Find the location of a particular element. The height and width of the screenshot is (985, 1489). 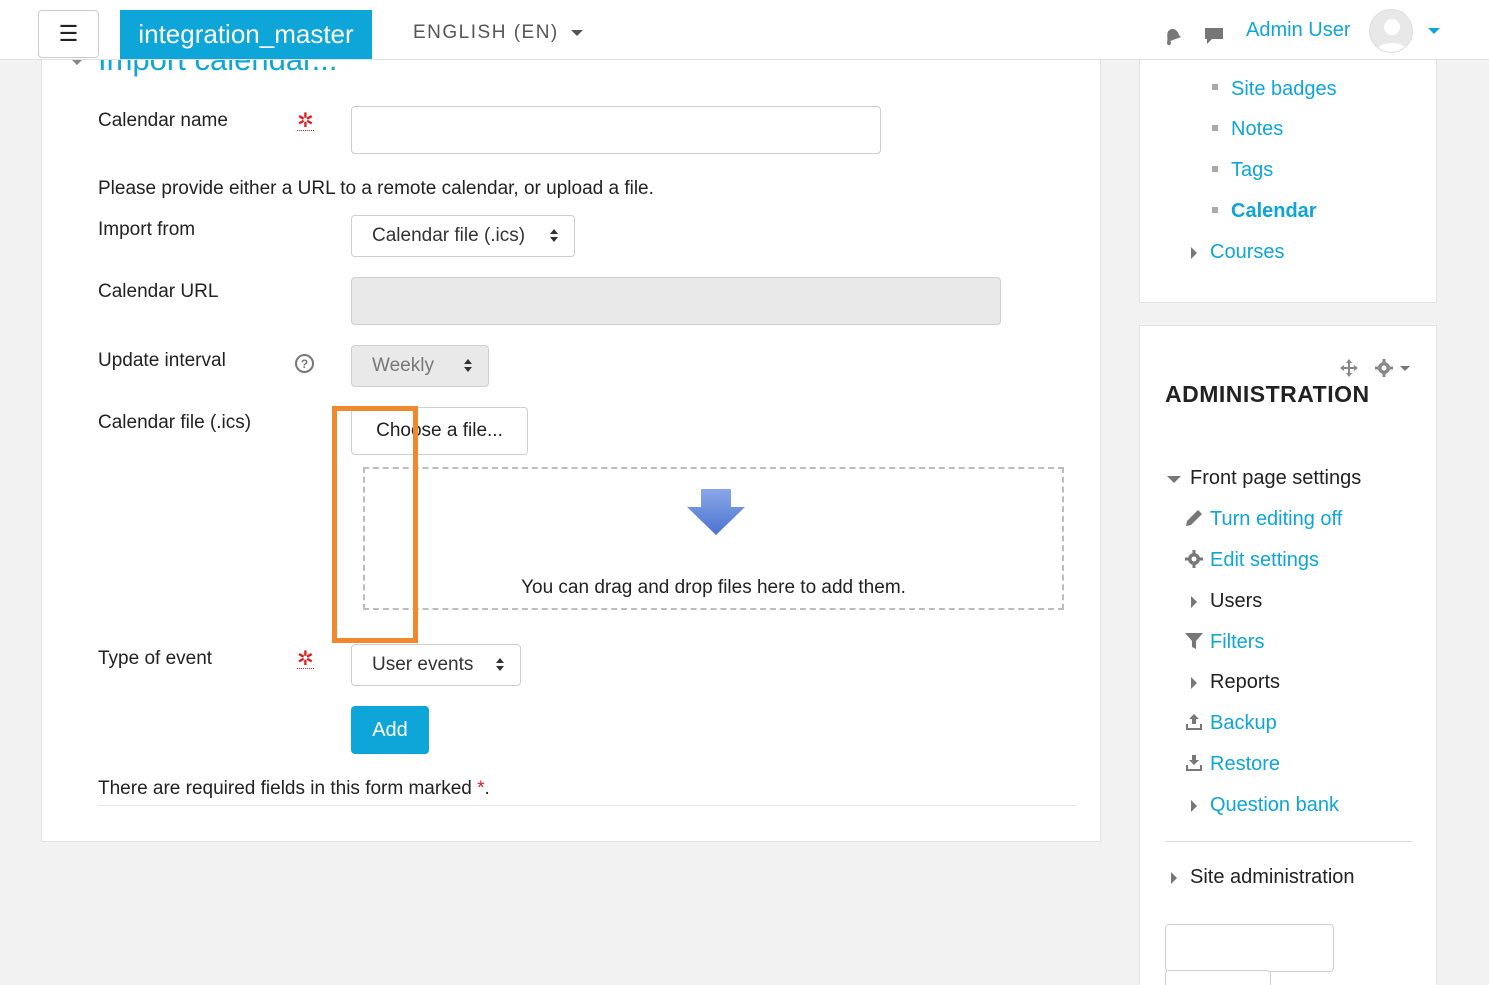

calendar-url-input is located at coordinates (676, 301).